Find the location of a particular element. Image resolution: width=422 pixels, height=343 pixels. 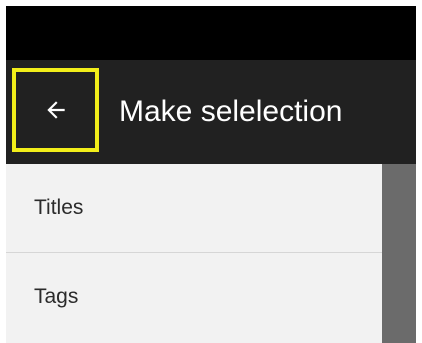

page-title: Make selelection is located at coordinates (231, 111).